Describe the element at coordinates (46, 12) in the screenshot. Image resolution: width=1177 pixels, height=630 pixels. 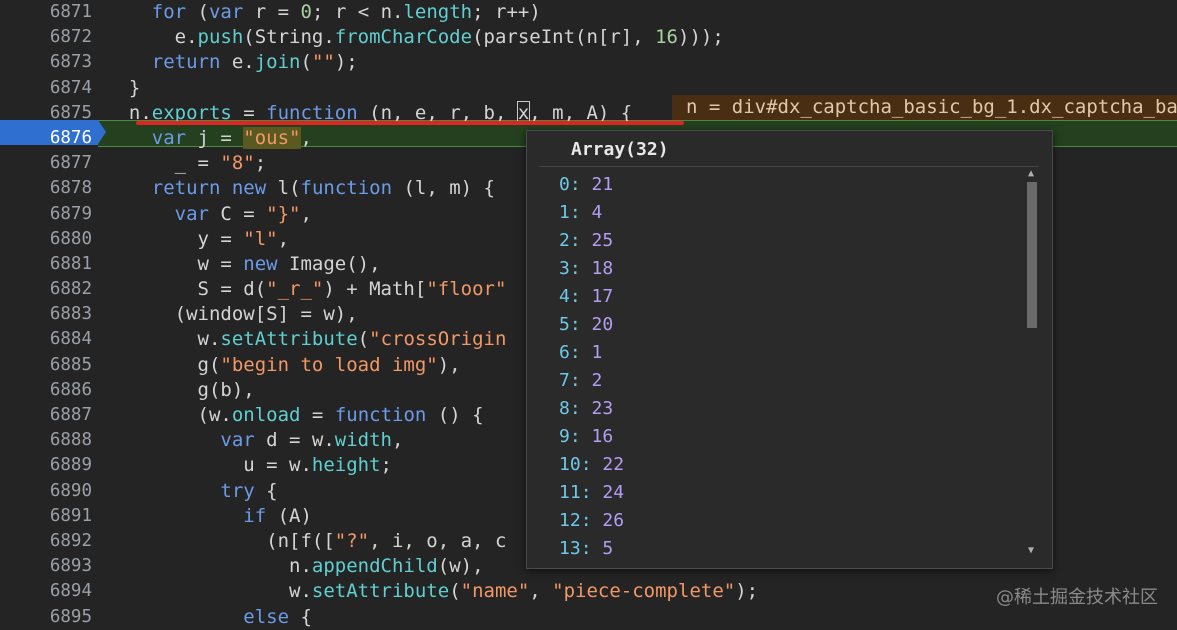
I see `line-number: 6871` at that location.